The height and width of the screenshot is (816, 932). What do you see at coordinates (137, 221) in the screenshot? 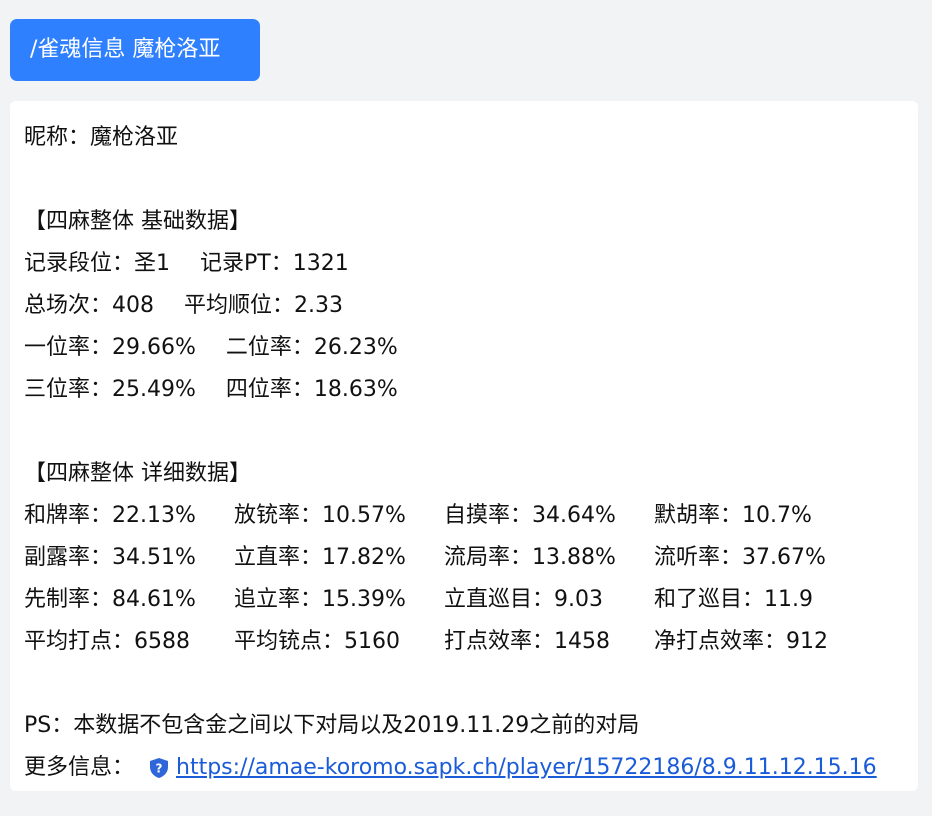
I see `basic-section-header: 【四麻整体 基础数据】` at bounding box center [137, 221].